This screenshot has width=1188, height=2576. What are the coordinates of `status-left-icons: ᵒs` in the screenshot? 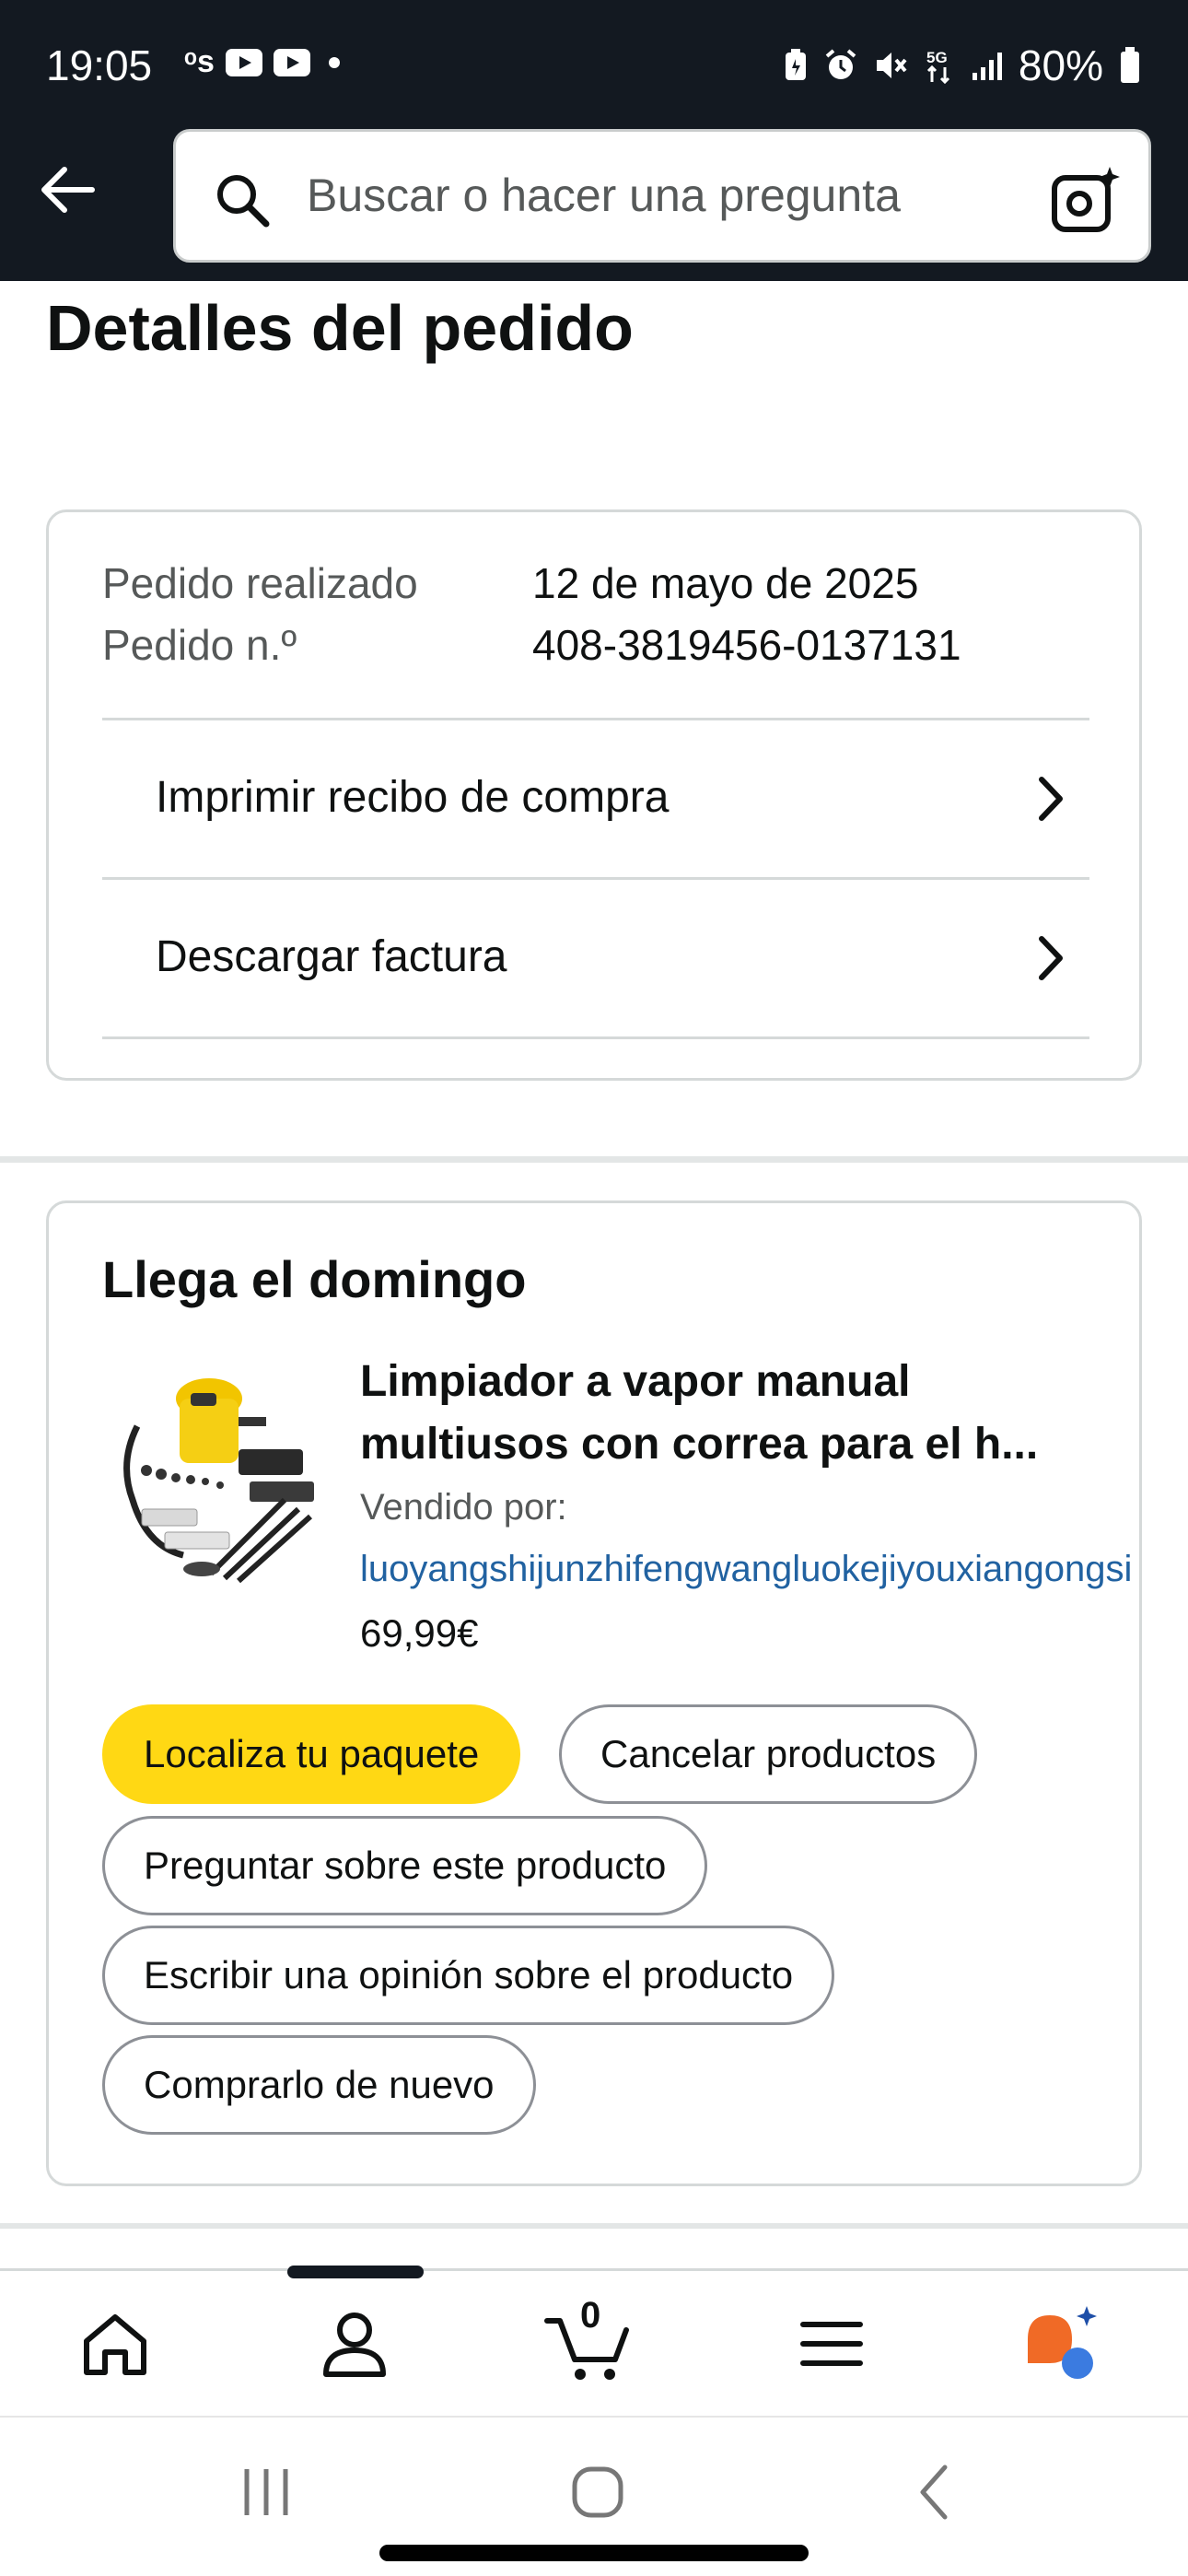 It's located at (262, 62).